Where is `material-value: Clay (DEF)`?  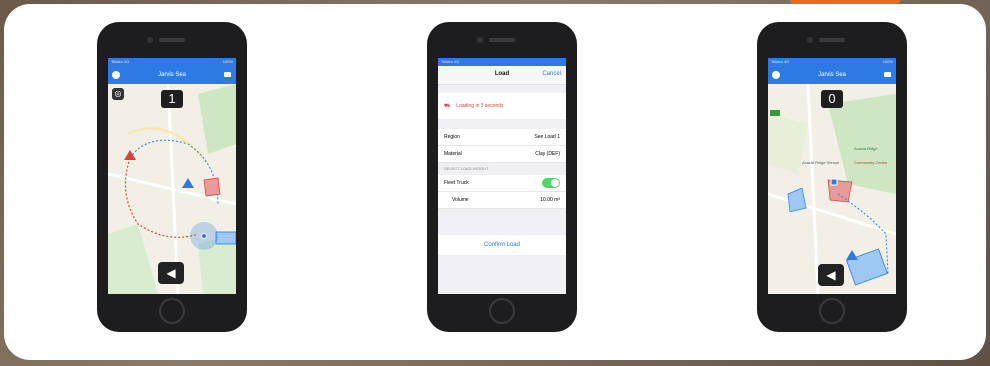
material-value: Clay (DEF) is located at coordinates (547, 154).